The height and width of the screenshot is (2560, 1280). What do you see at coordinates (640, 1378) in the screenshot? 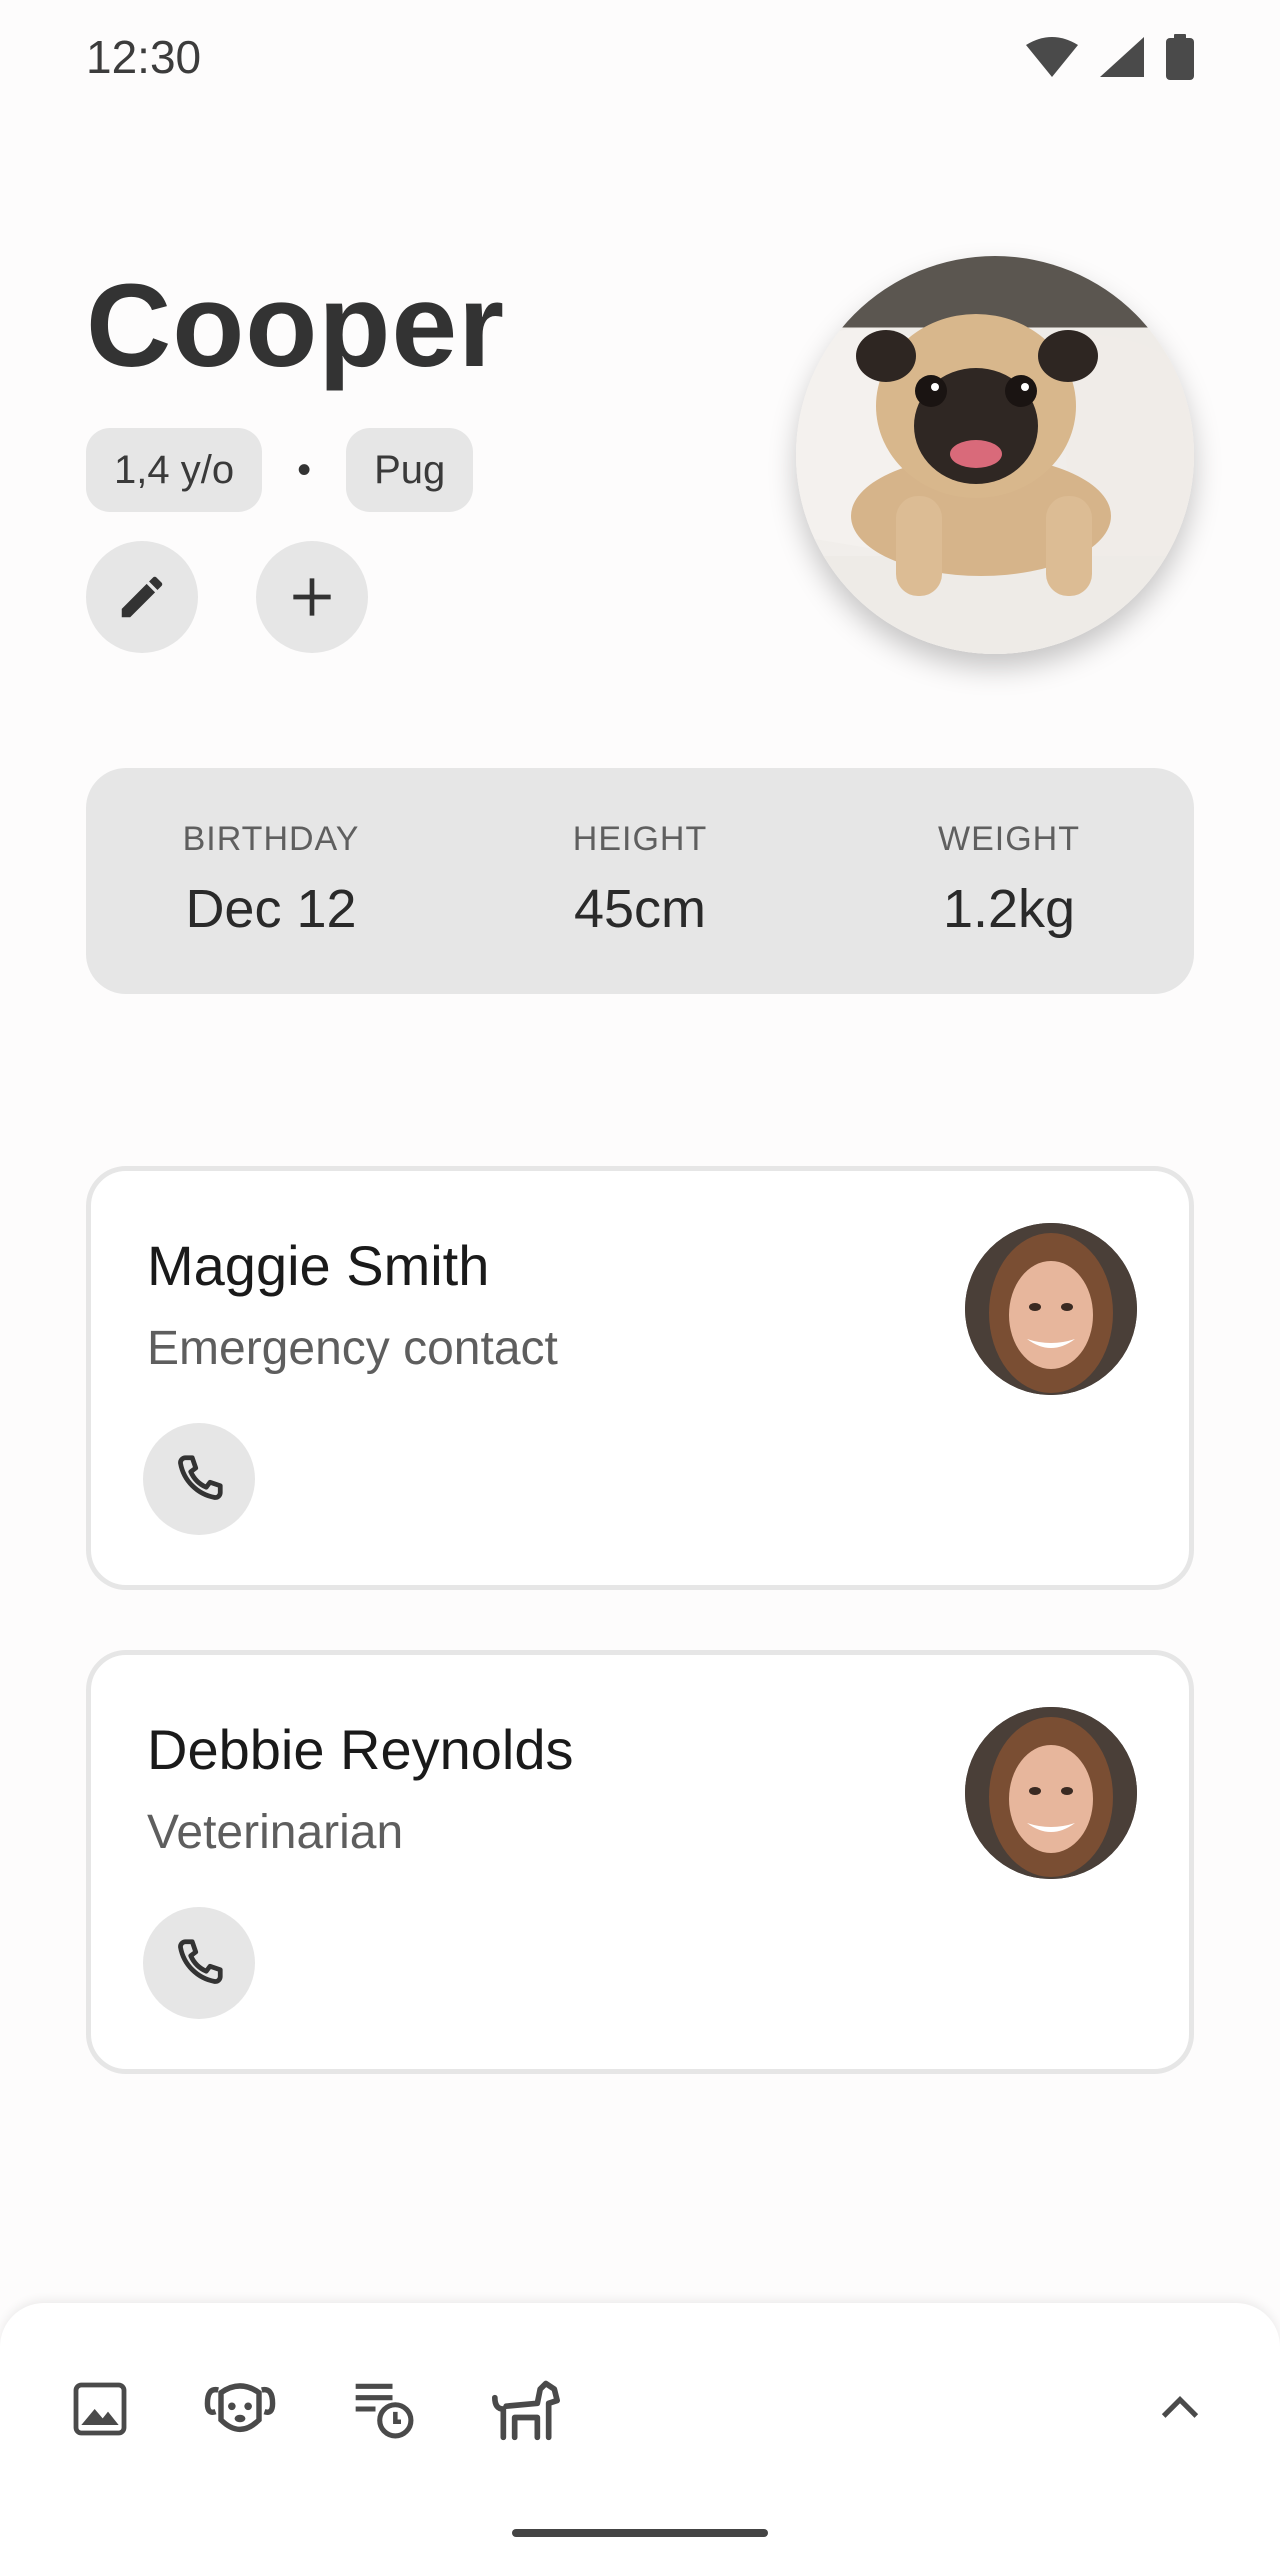
I see `contact-card: Maggie Smith Emergency contact` at bounding box center [640, 1378].